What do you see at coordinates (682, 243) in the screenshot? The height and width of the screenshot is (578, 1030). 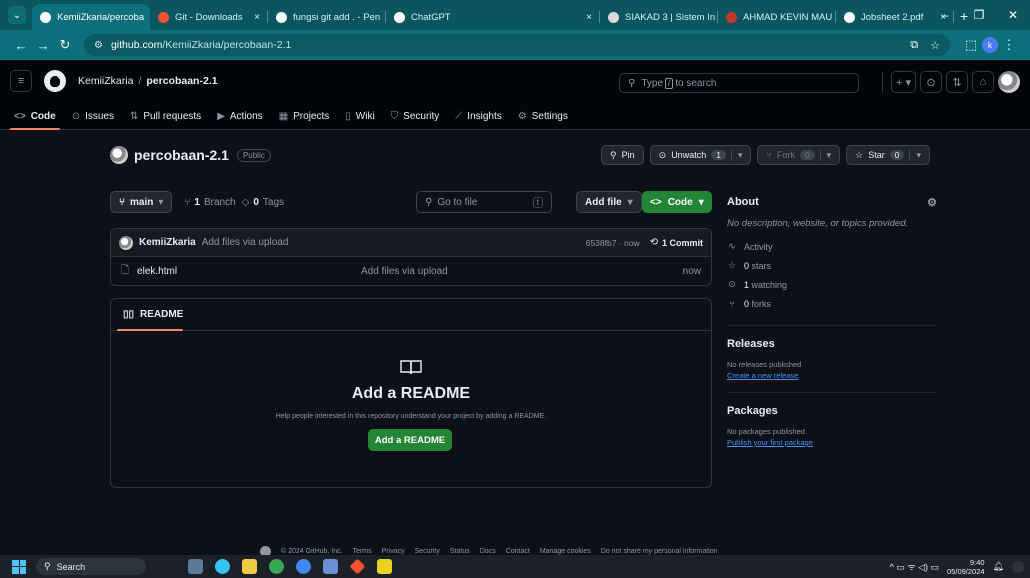 I see `commit-count-link: 1 Commit` at bounding box center [682, 243].